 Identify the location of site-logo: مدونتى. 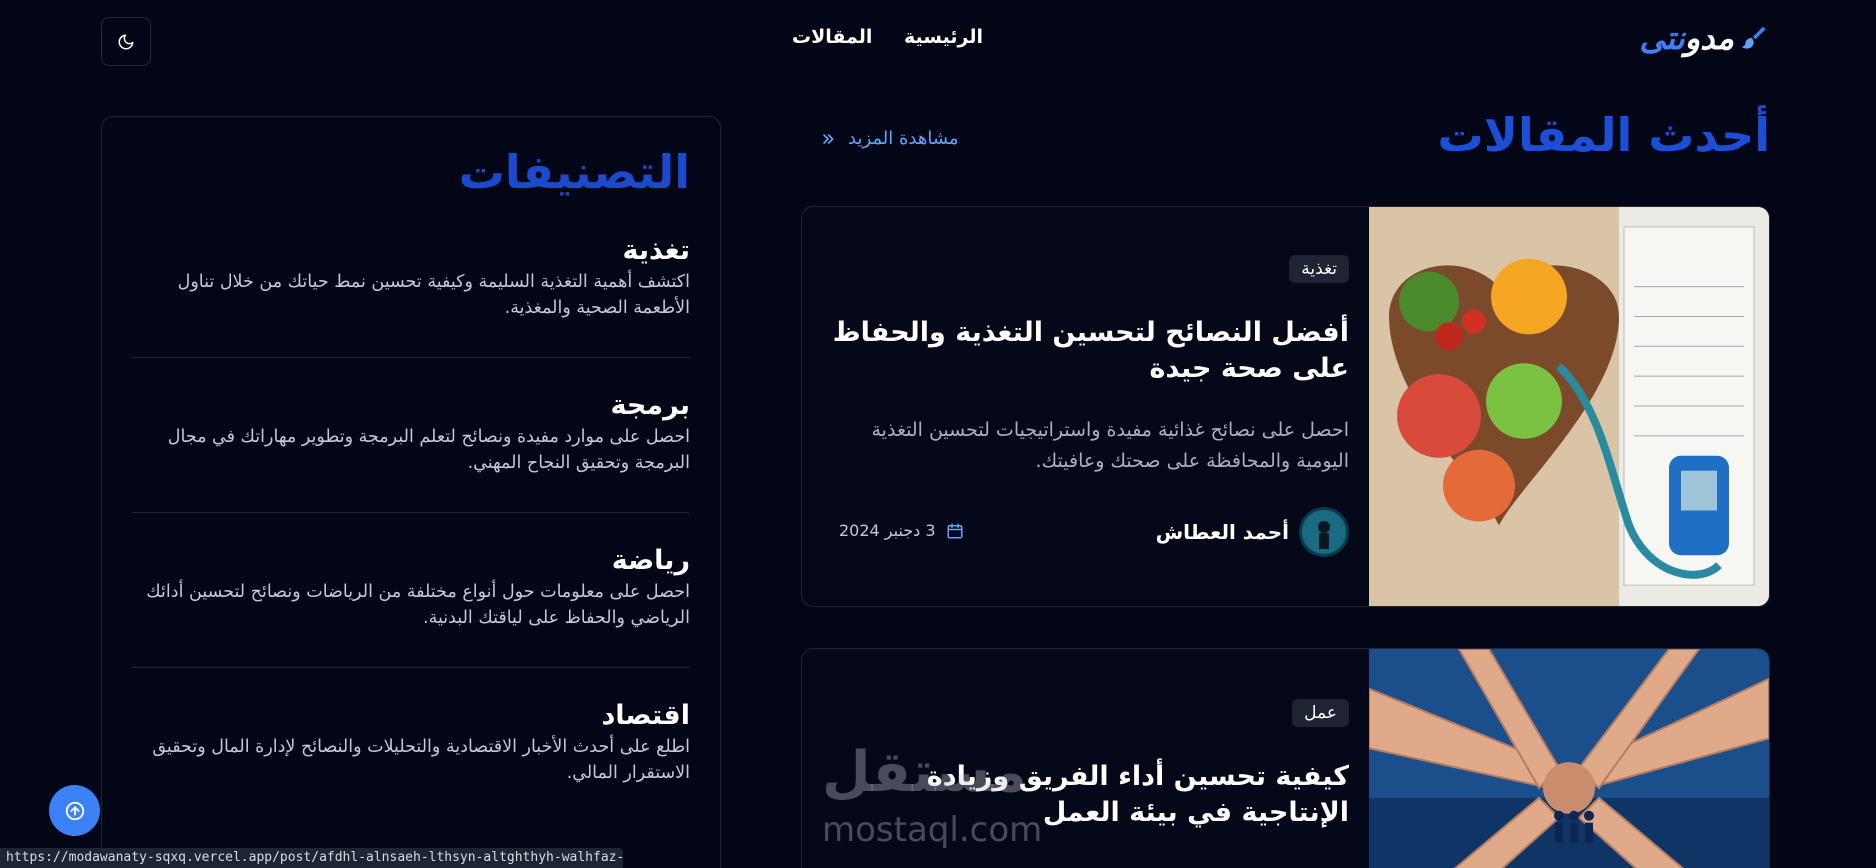
(1703, 38).